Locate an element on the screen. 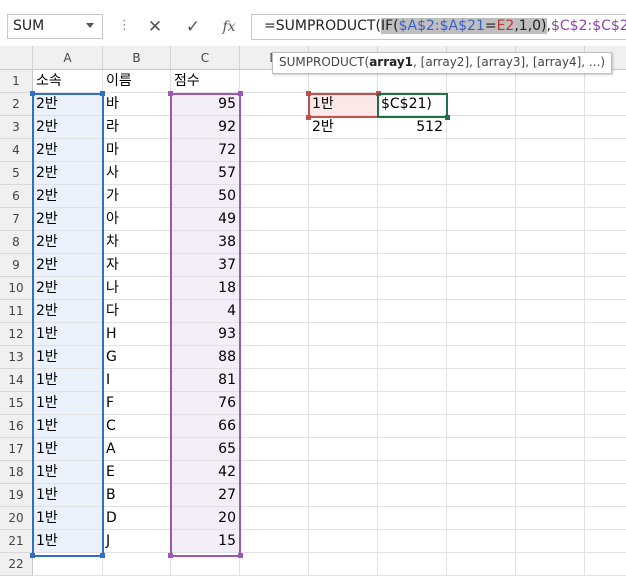 Image resolution: width=626 pixels, height=577 pixels. cell: 72 is located at coordinates (205, 150).